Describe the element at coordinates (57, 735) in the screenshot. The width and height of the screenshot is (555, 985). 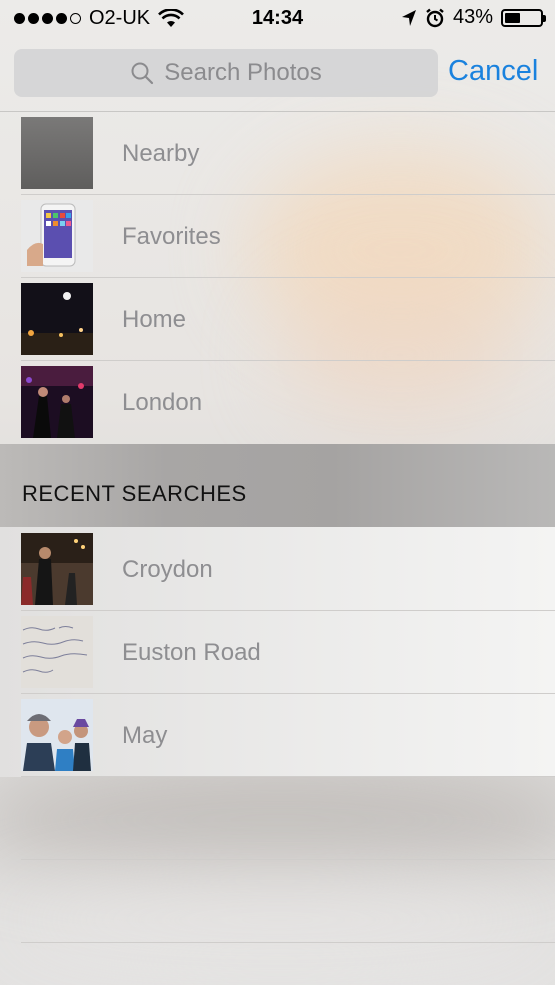
I see `thumbnail-may` at that location.